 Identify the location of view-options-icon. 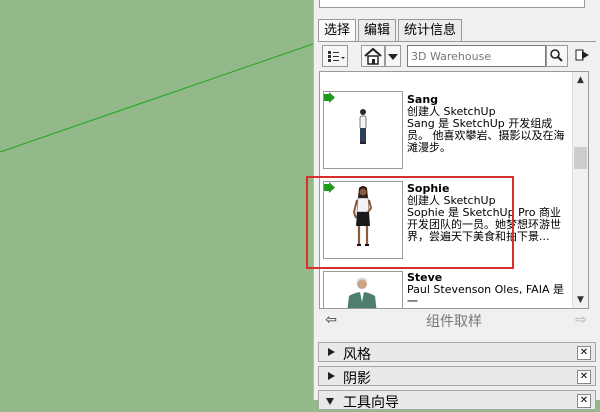
(336, 56).